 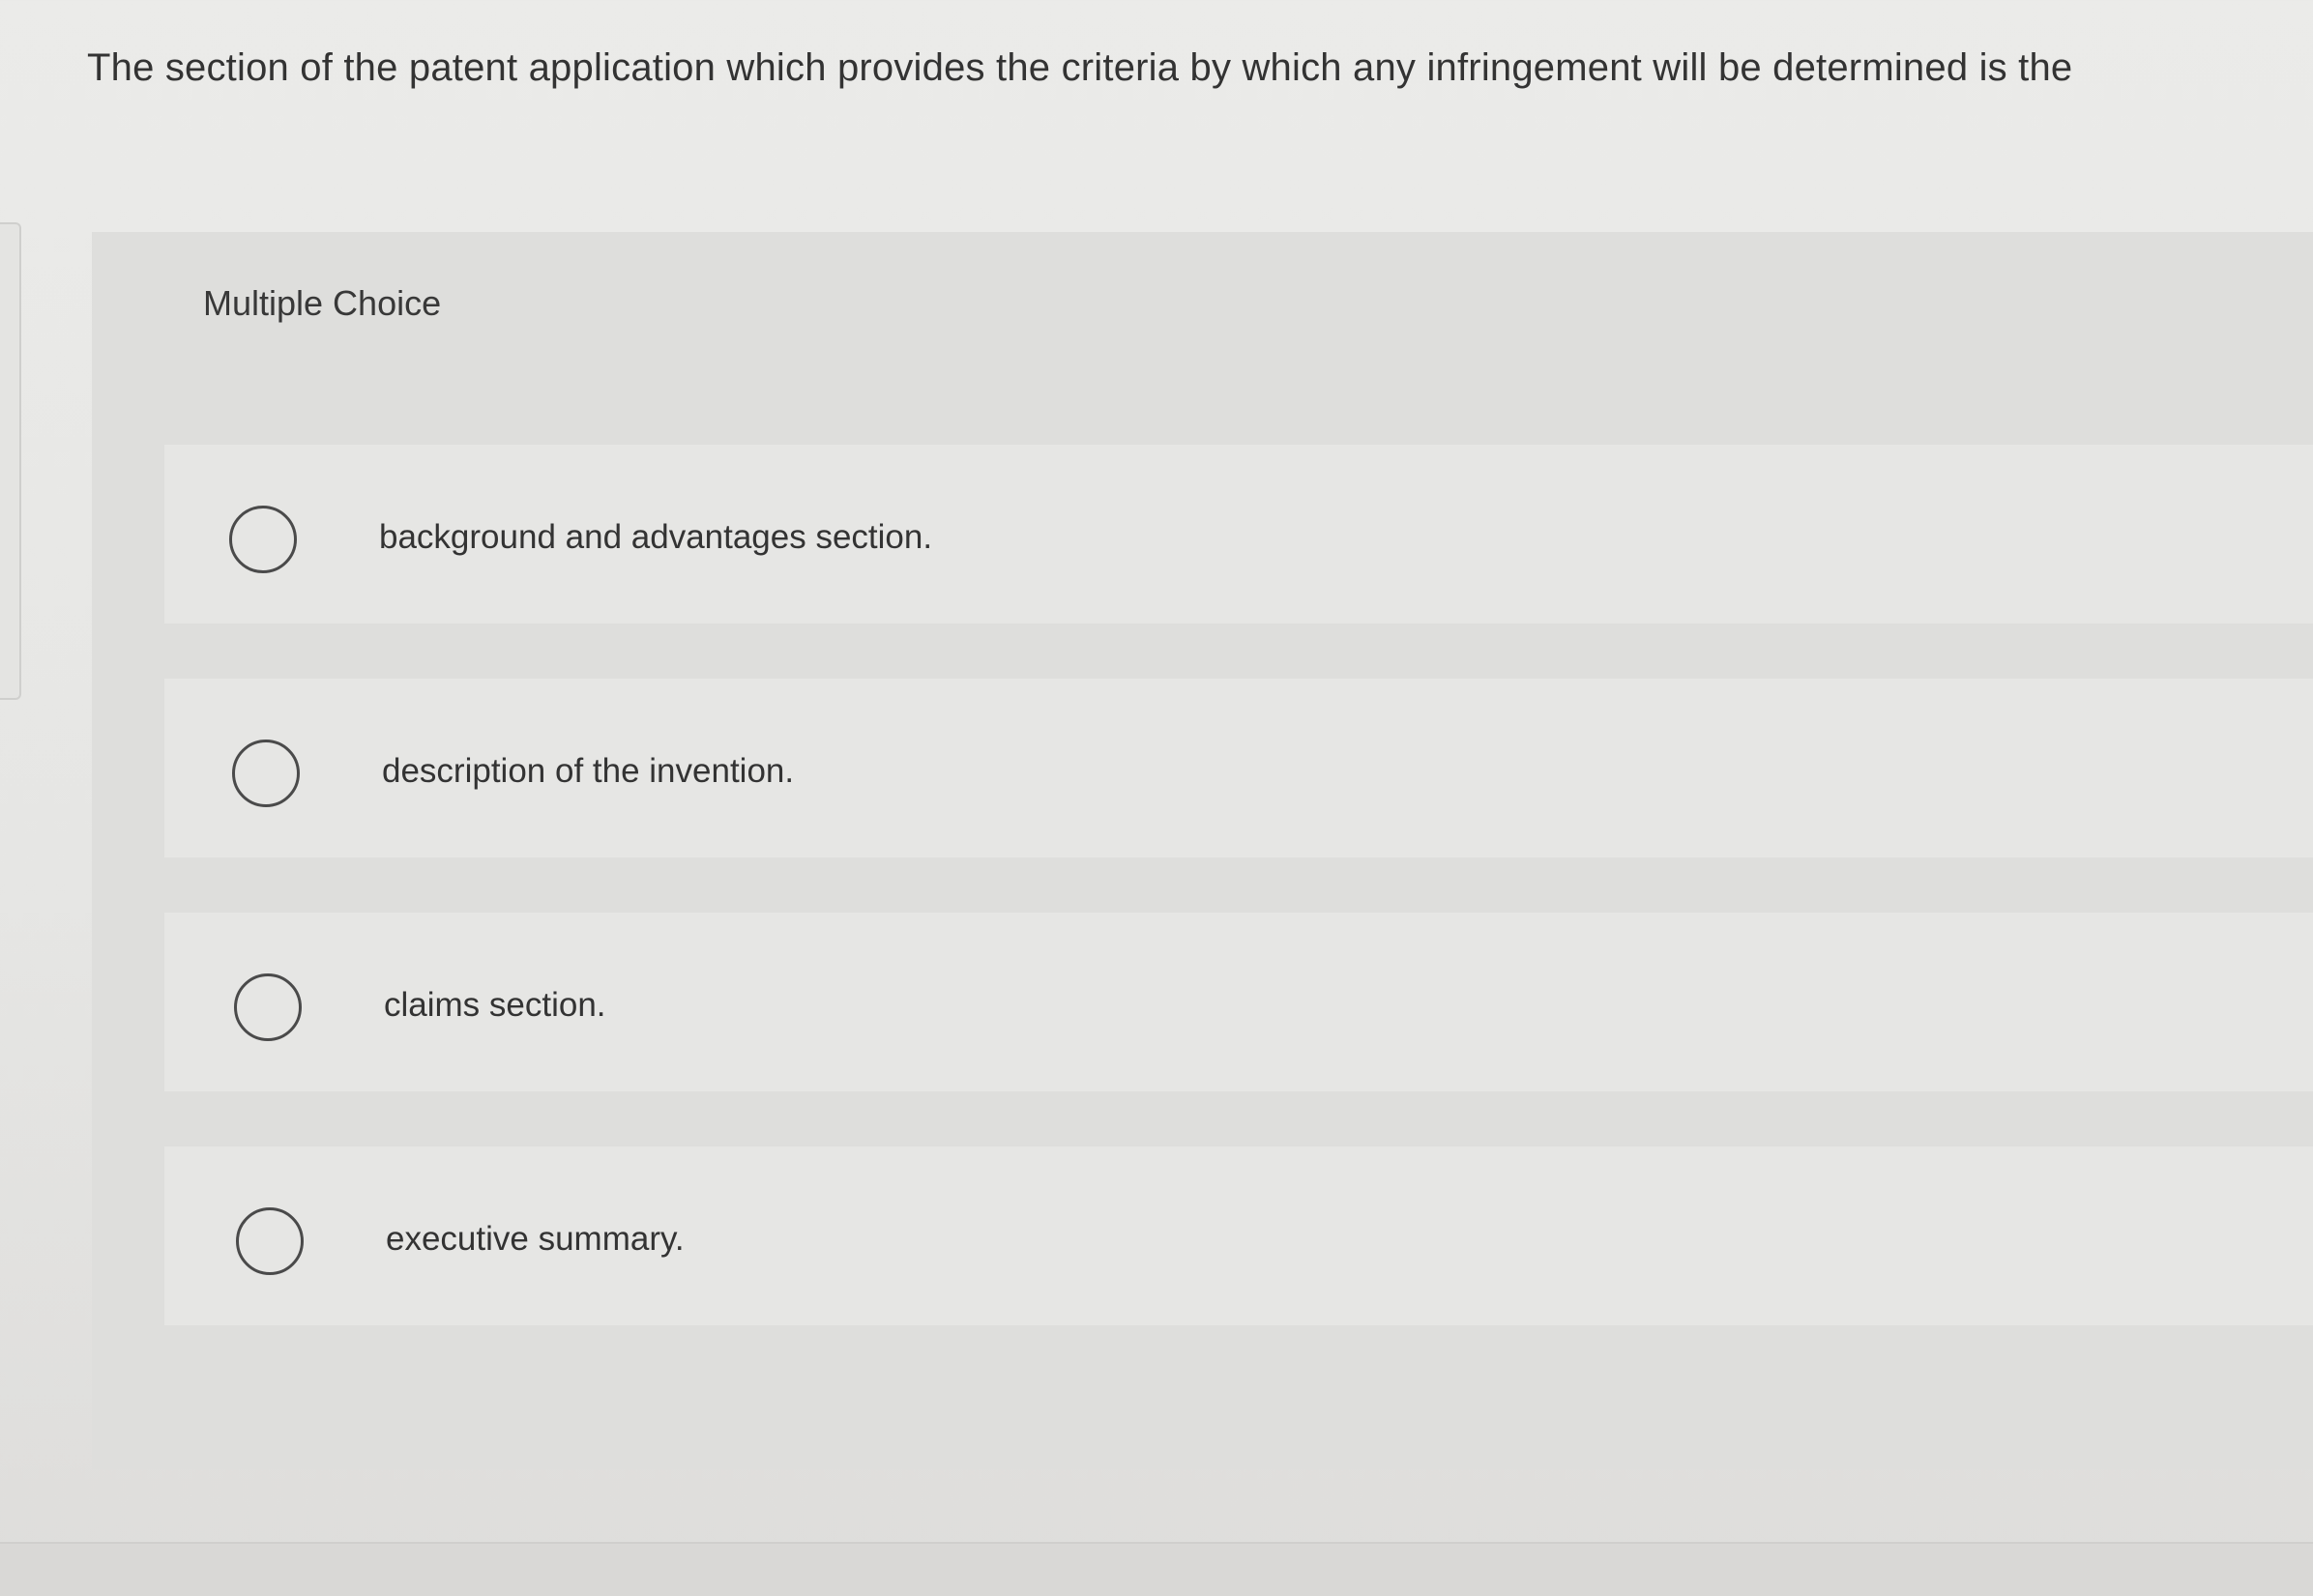 I want to click on answer-option-3: claims section., so click(x=1239, y=1002).